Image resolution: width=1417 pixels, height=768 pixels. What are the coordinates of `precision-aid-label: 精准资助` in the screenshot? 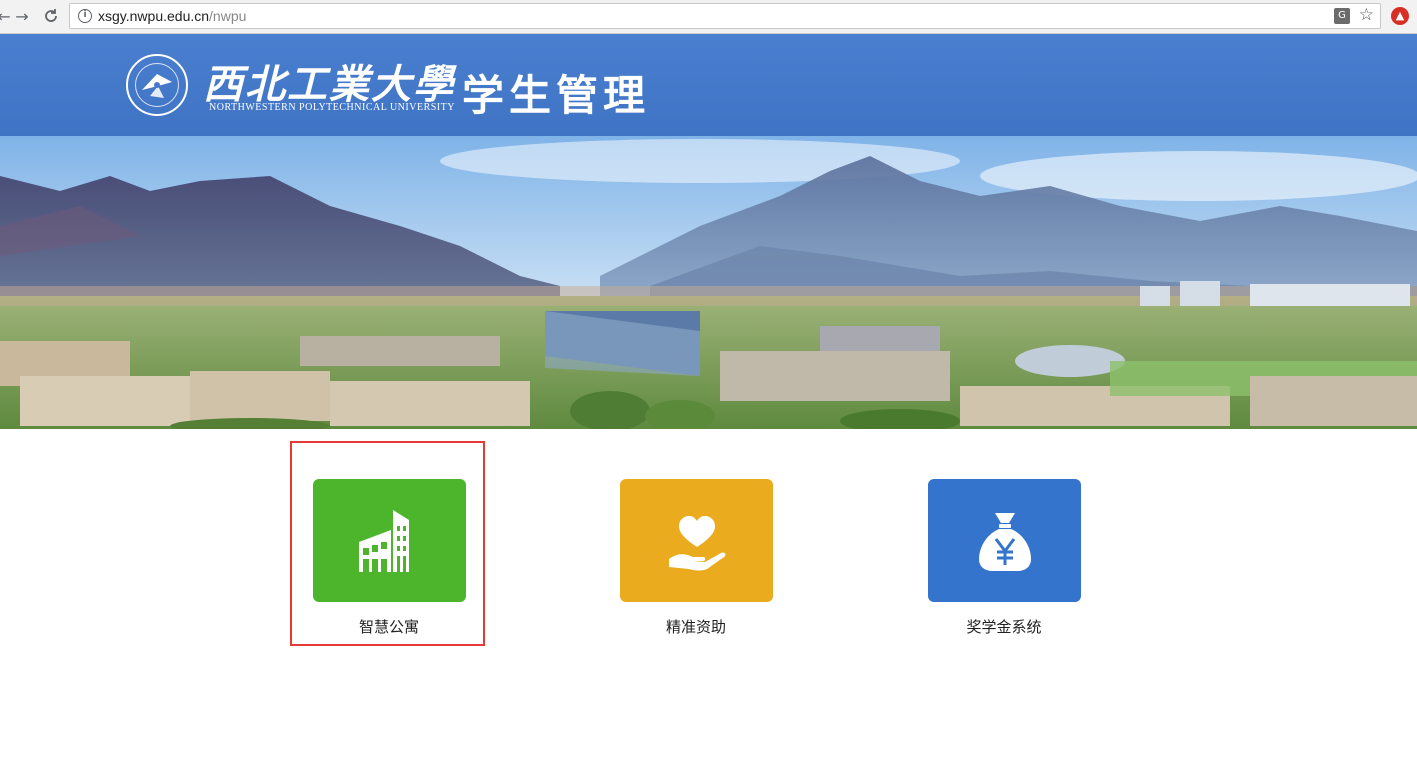 It's located at (696, 626).